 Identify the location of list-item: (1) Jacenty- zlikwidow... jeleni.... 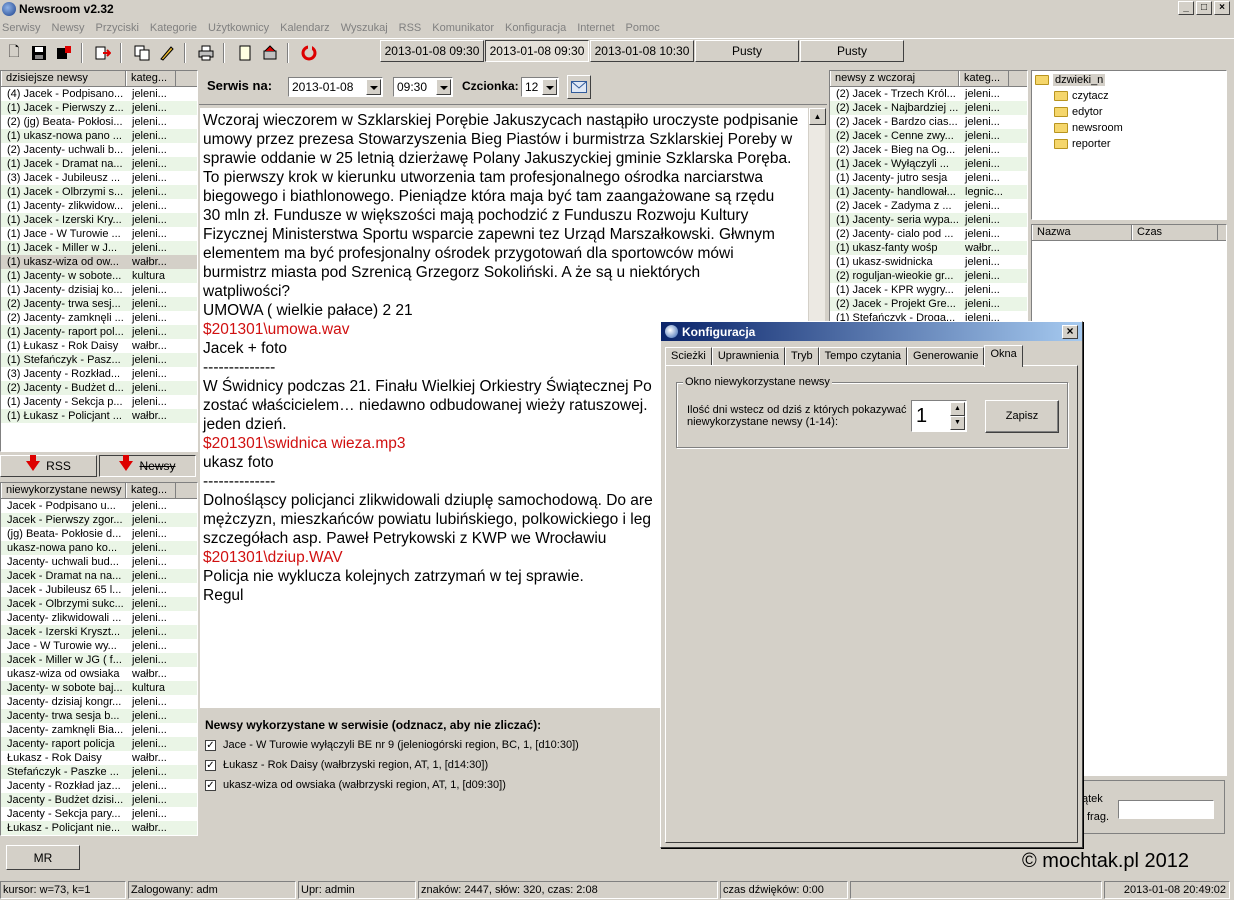
(99, 206).